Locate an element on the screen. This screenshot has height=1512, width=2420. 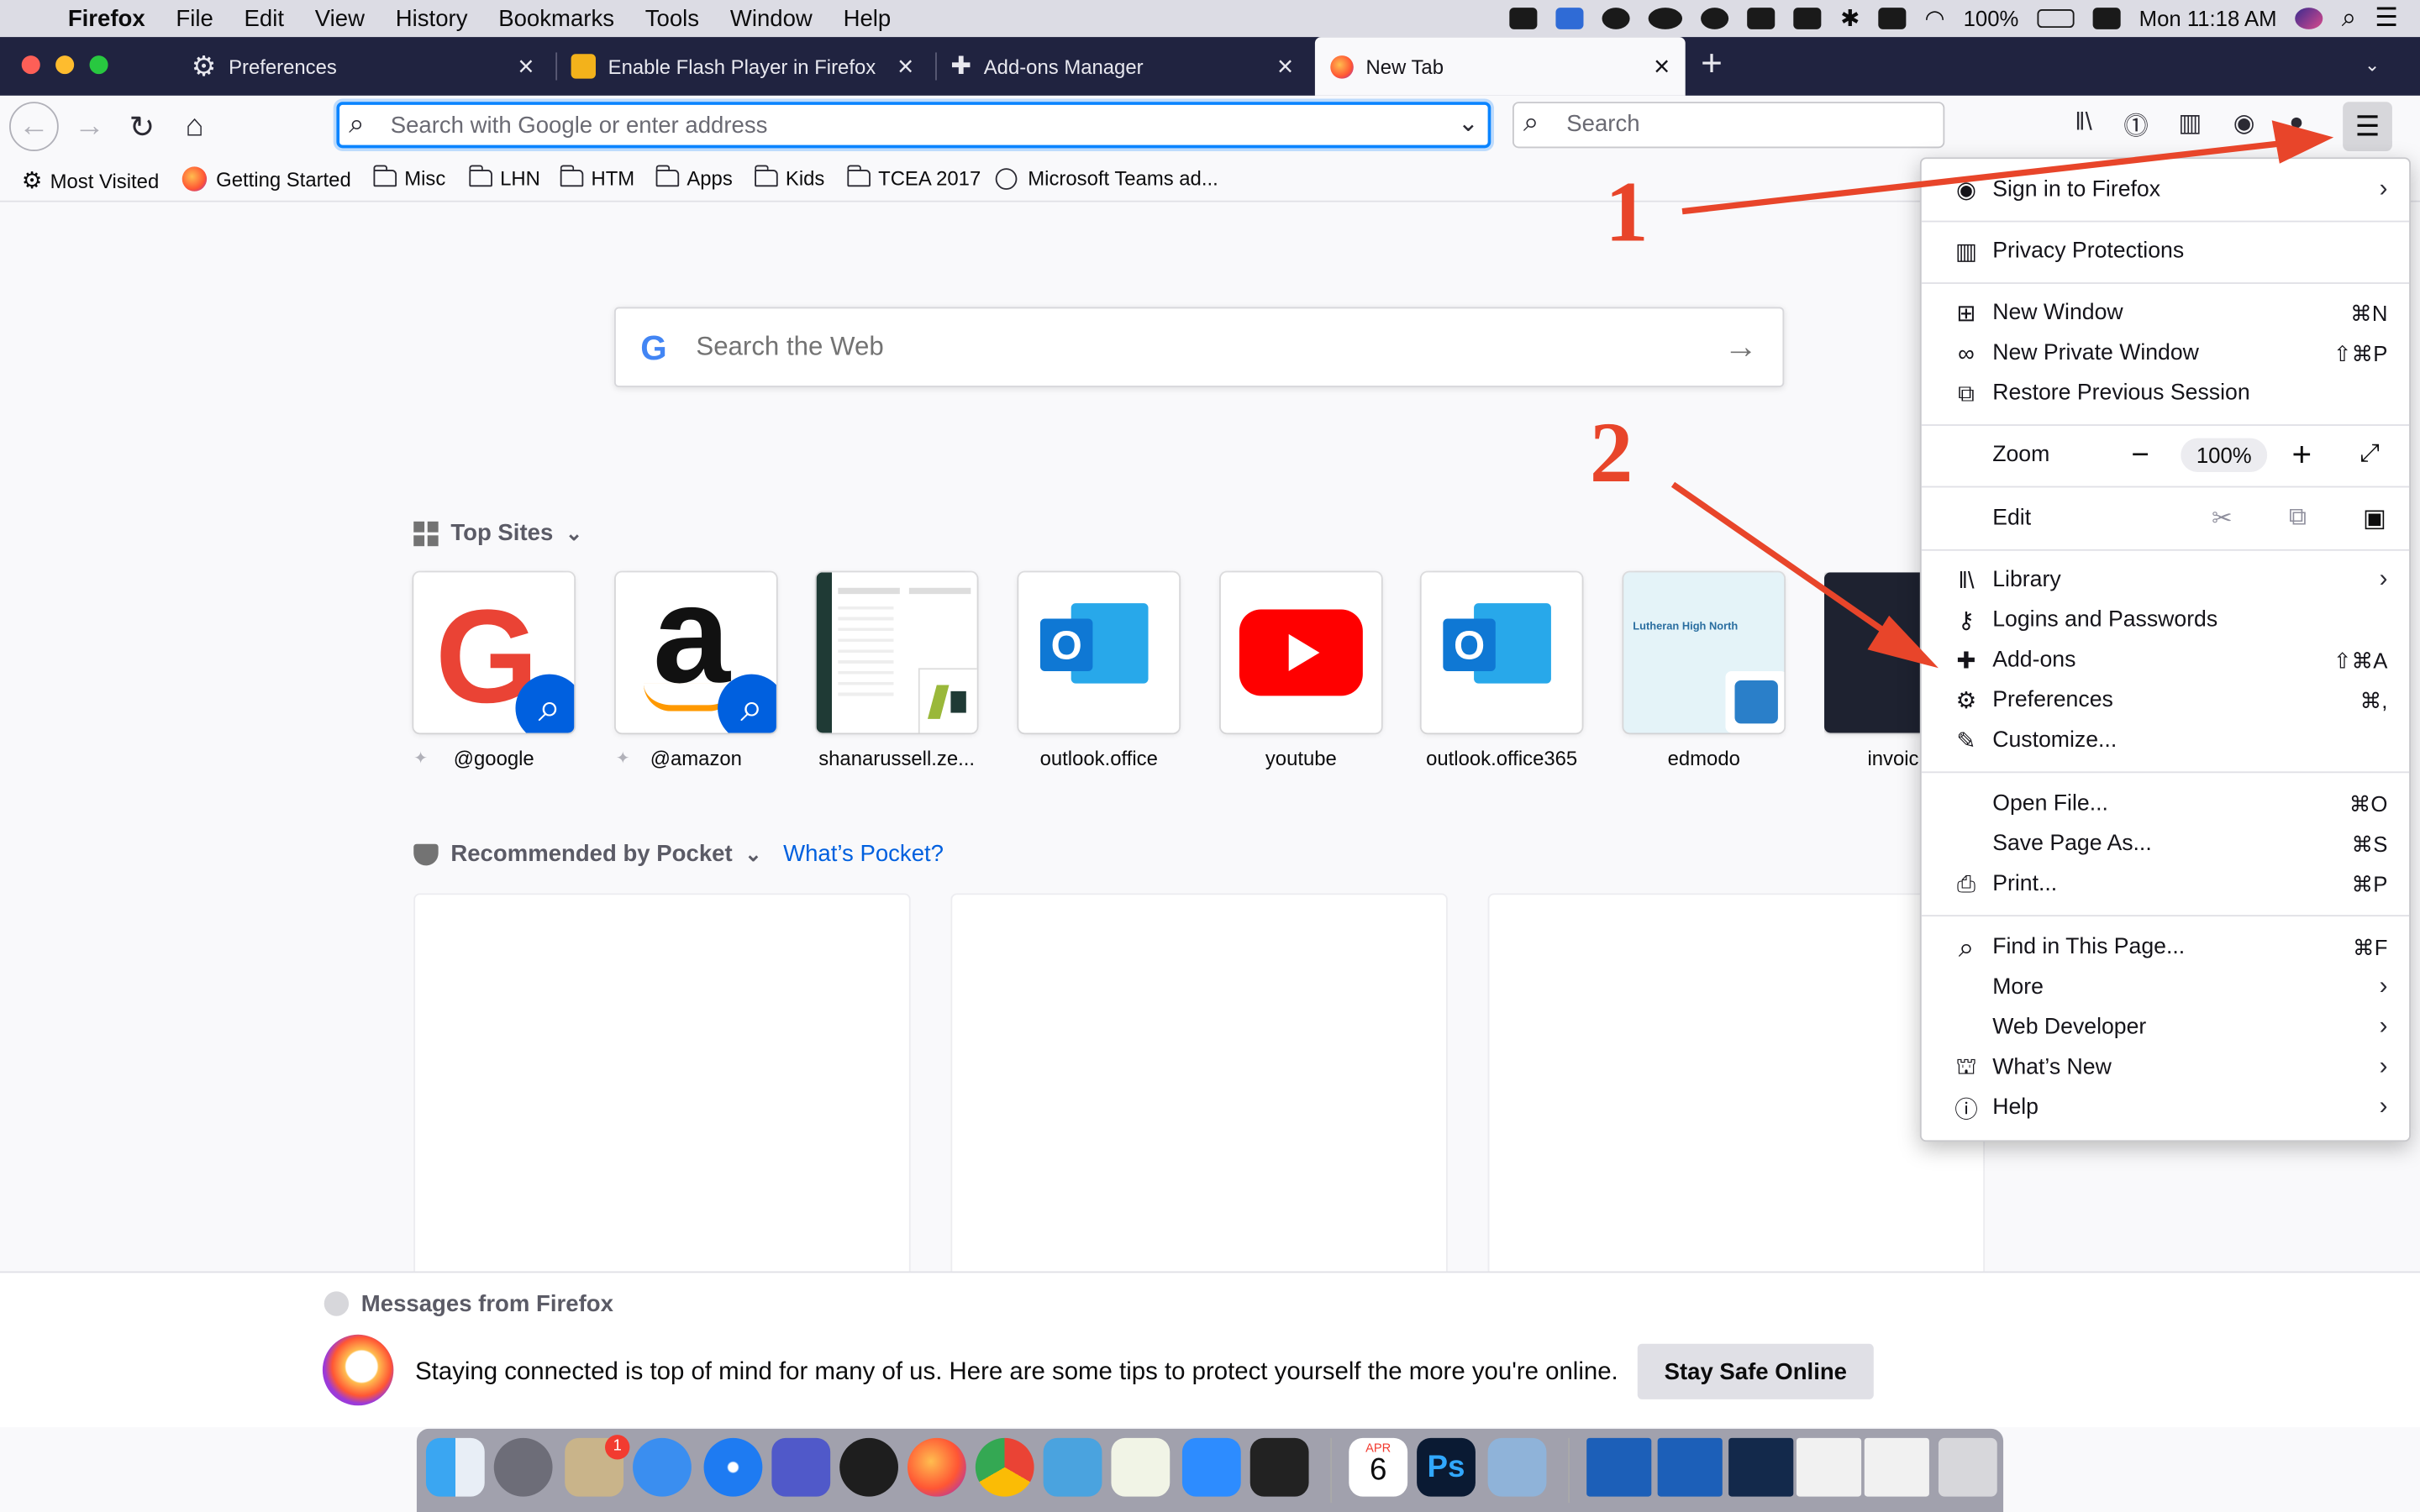
annotation-step-2: 2 is located at coordinates (1612, 453).